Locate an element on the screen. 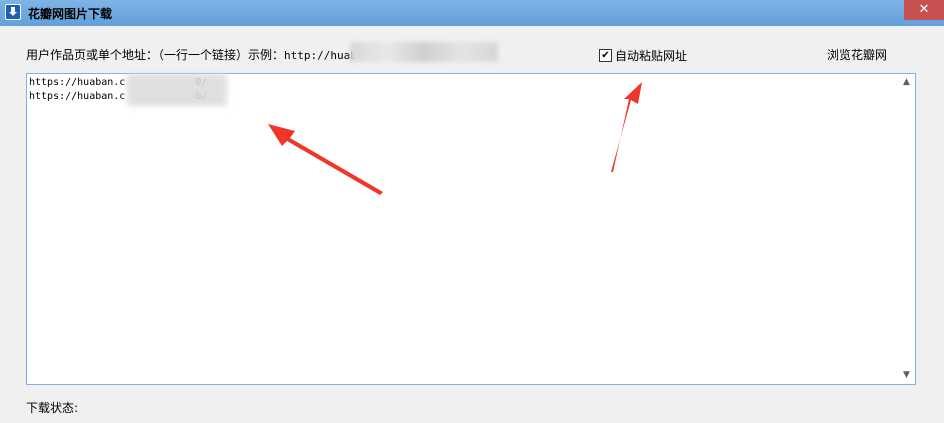 The height and width of the screenshot is (423, 944). url-label-text: 用户作品页或单个地址：（一行一个链接）示例： is located at coordinates (155, 55).